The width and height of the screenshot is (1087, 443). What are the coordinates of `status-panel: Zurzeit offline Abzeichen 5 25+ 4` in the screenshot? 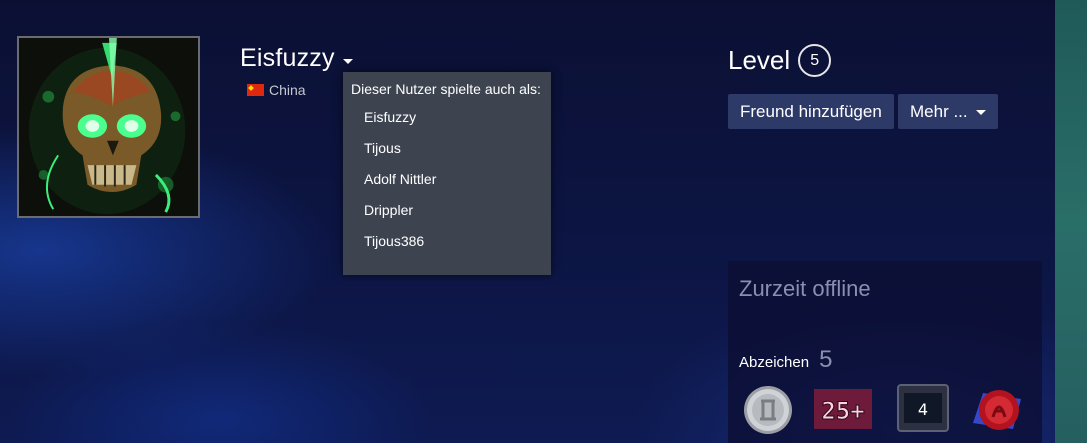 It's located at (885, 352).